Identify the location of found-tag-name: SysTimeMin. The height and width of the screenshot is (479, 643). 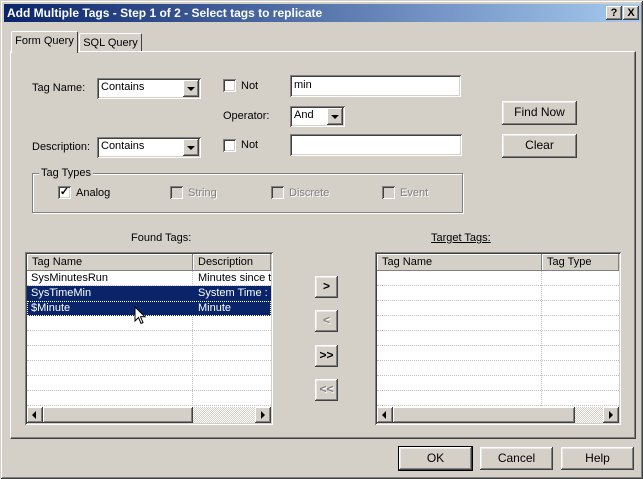
(61, 293).